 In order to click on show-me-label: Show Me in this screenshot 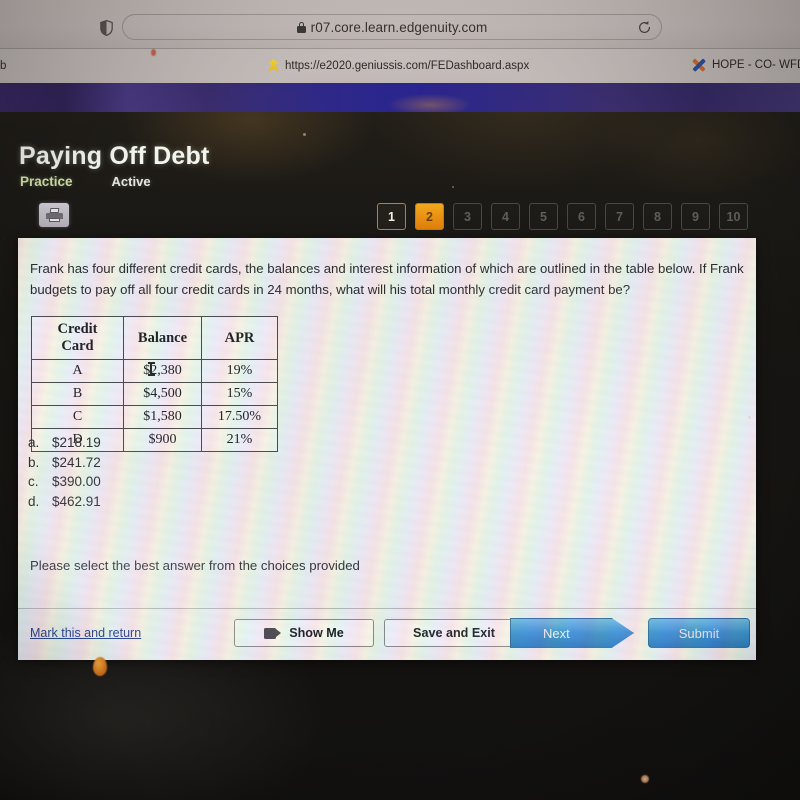, I will do `click(316, 633)`.